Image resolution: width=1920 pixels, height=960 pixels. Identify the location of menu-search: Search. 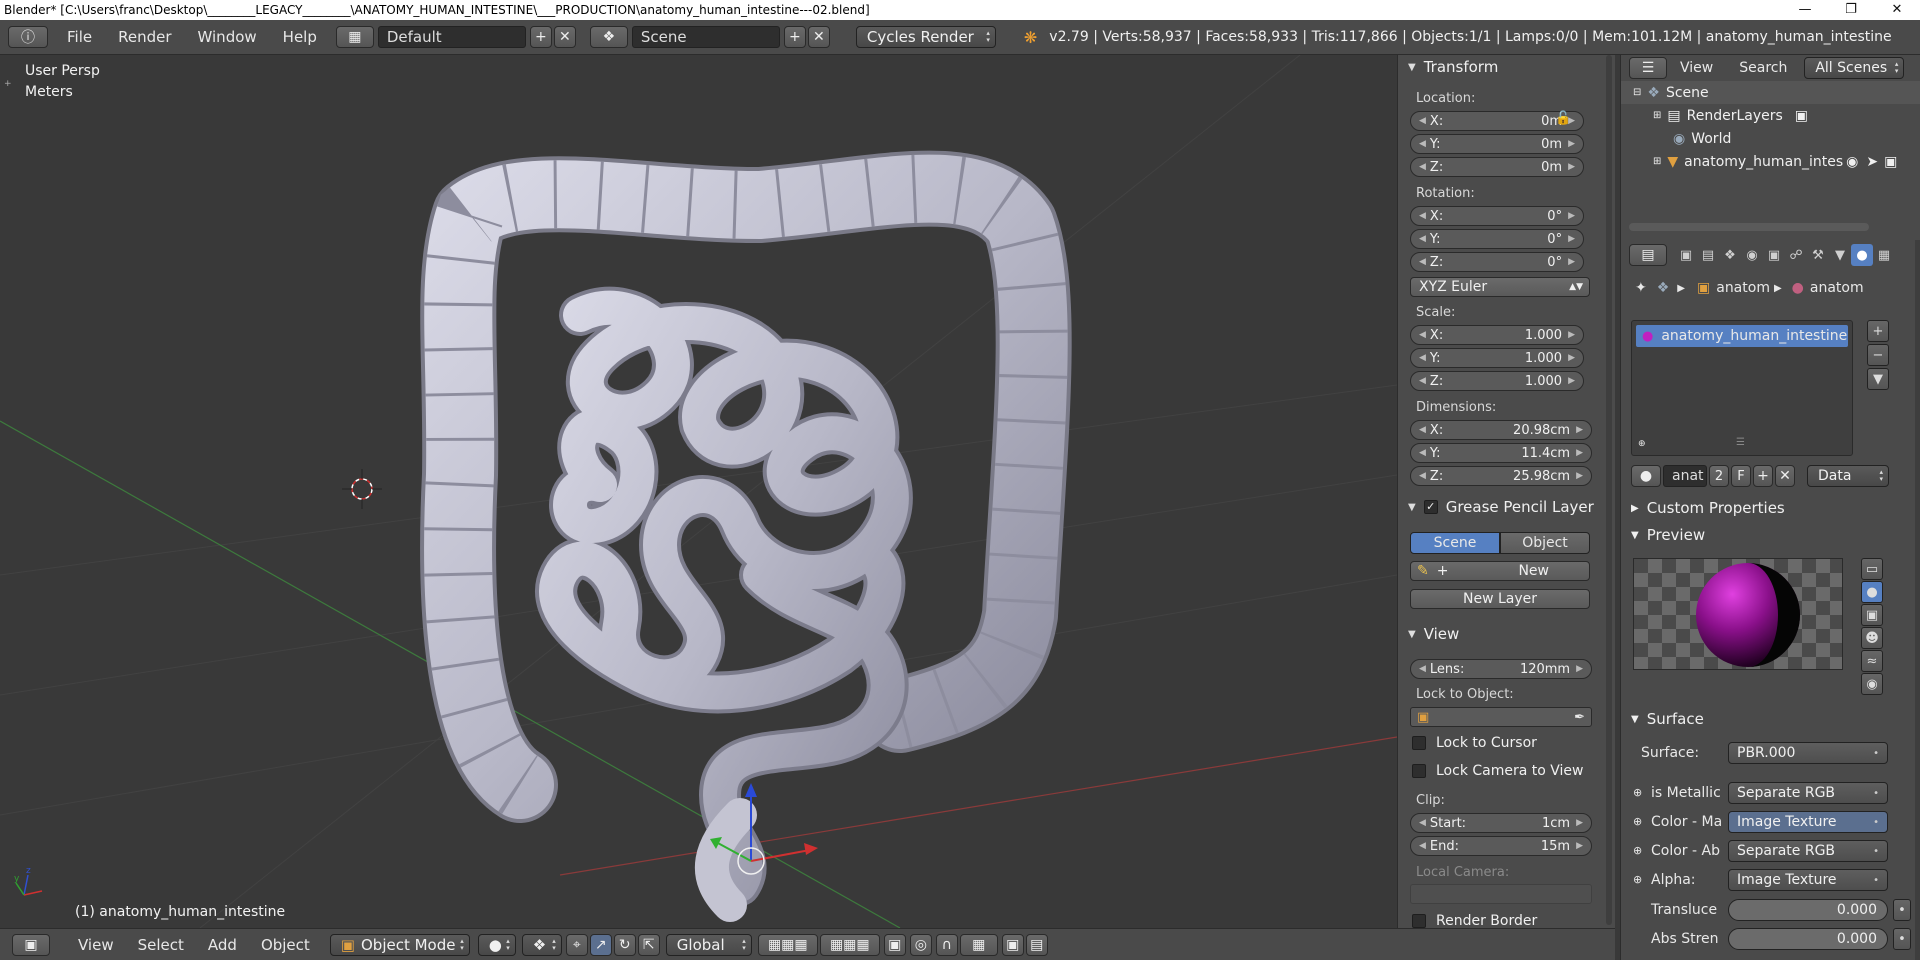
(1763, 68).